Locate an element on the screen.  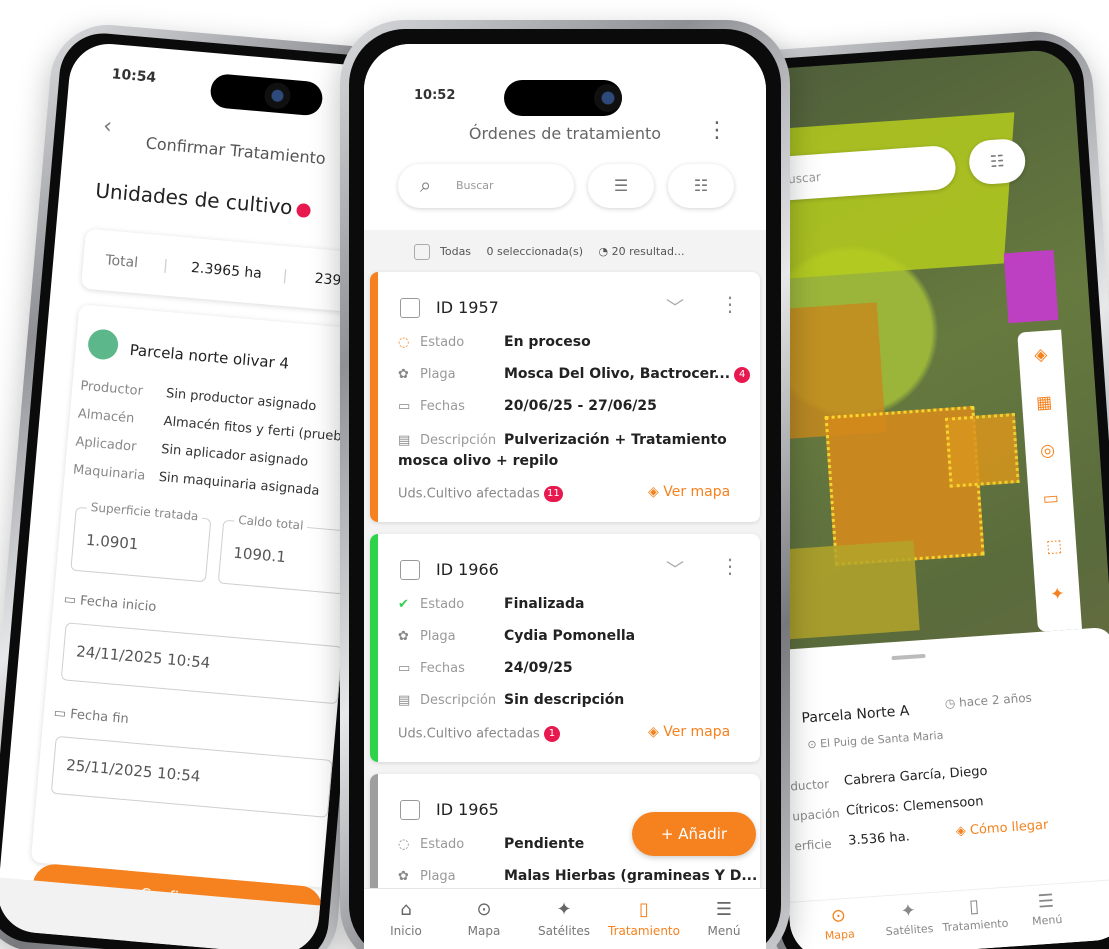
order-id: ID 1966 is located at coordinates (467, 569).